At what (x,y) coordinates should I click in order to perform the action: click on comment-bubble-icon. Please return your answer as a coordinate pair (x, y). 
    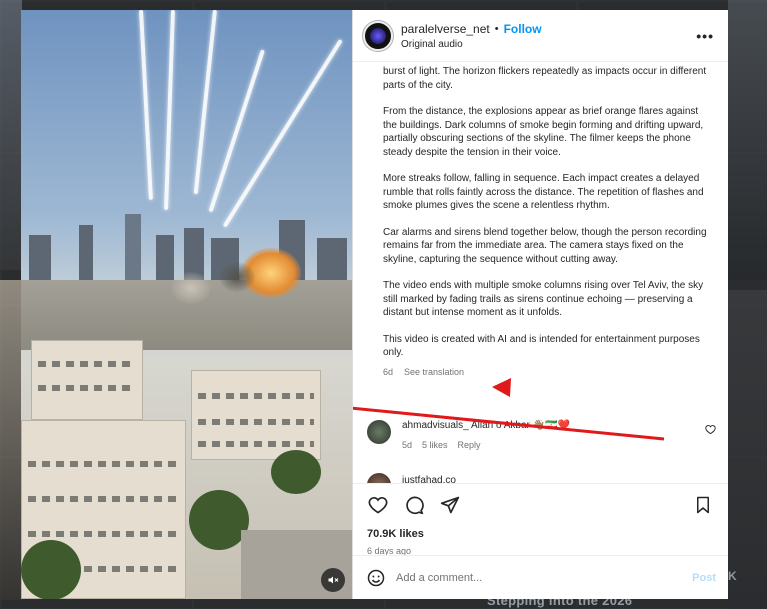
    Looking at the image, I should click on (415, 505).